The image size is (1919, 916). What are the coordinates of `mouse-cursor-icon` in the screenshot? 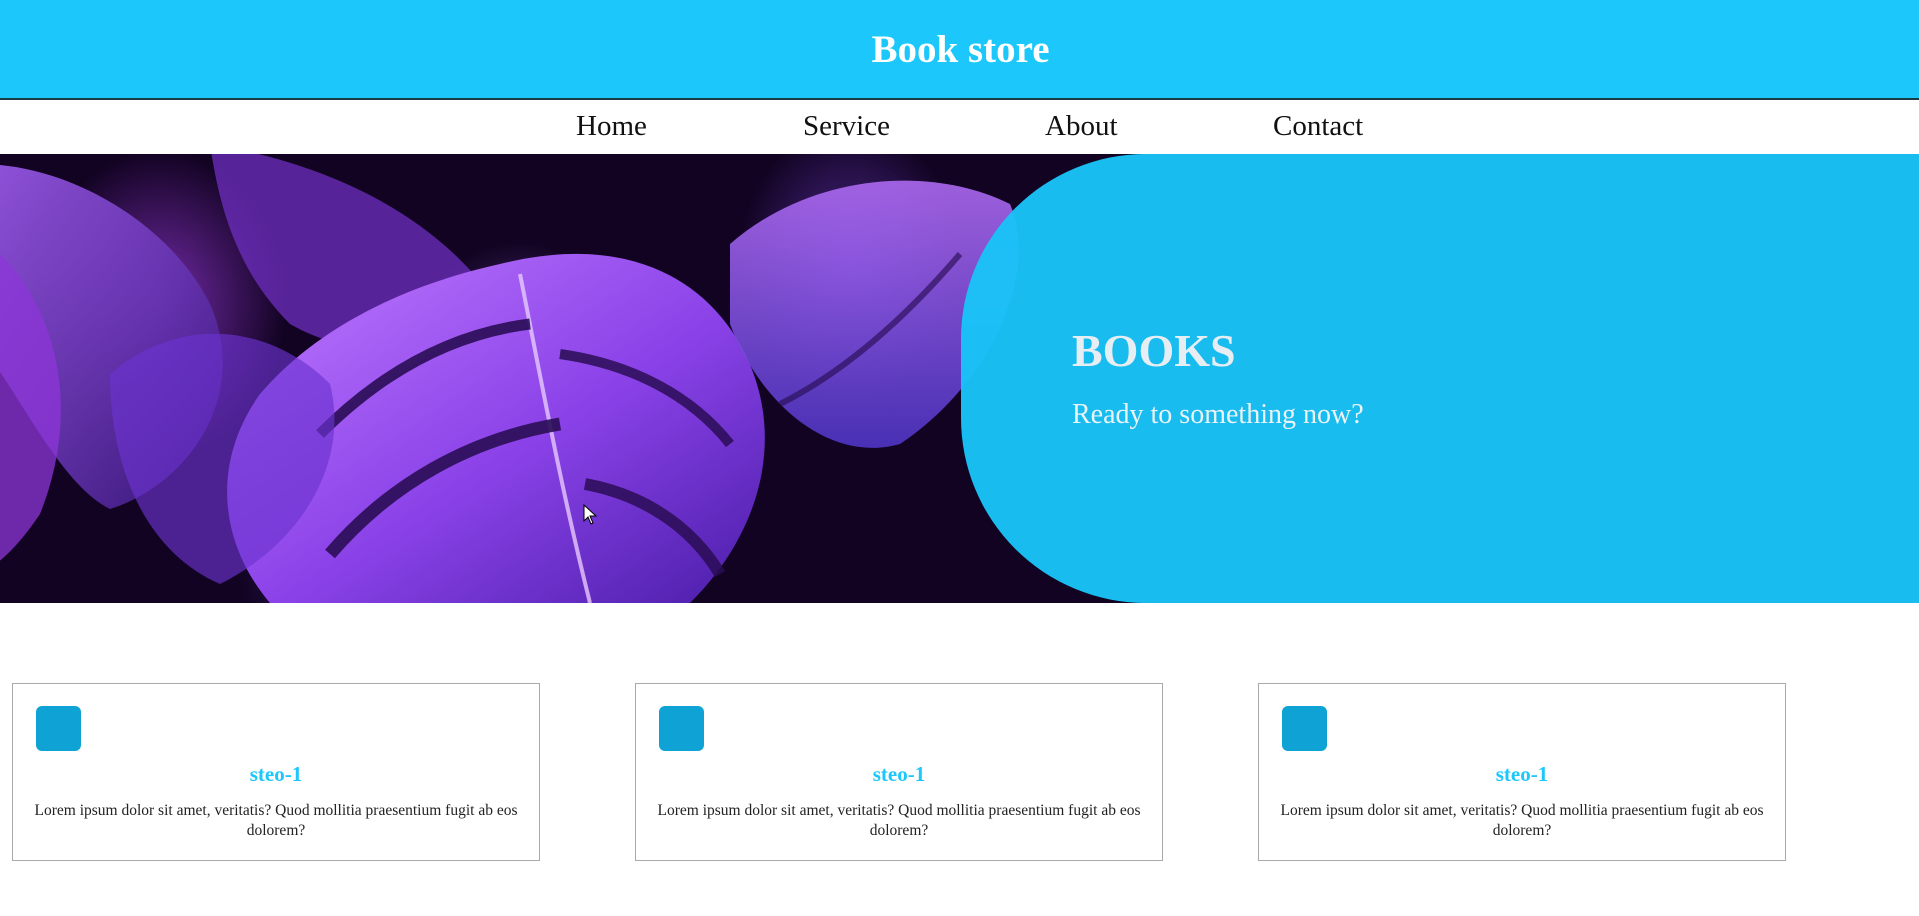 It's located at (590, 514).